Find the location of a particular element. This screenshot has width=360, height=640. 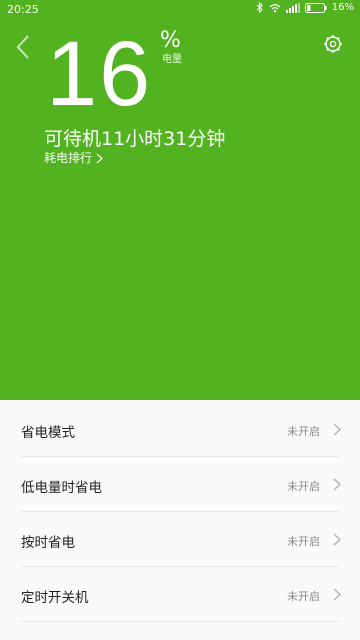

row-label: 定时开关机 is located at coordinates (55, 598).